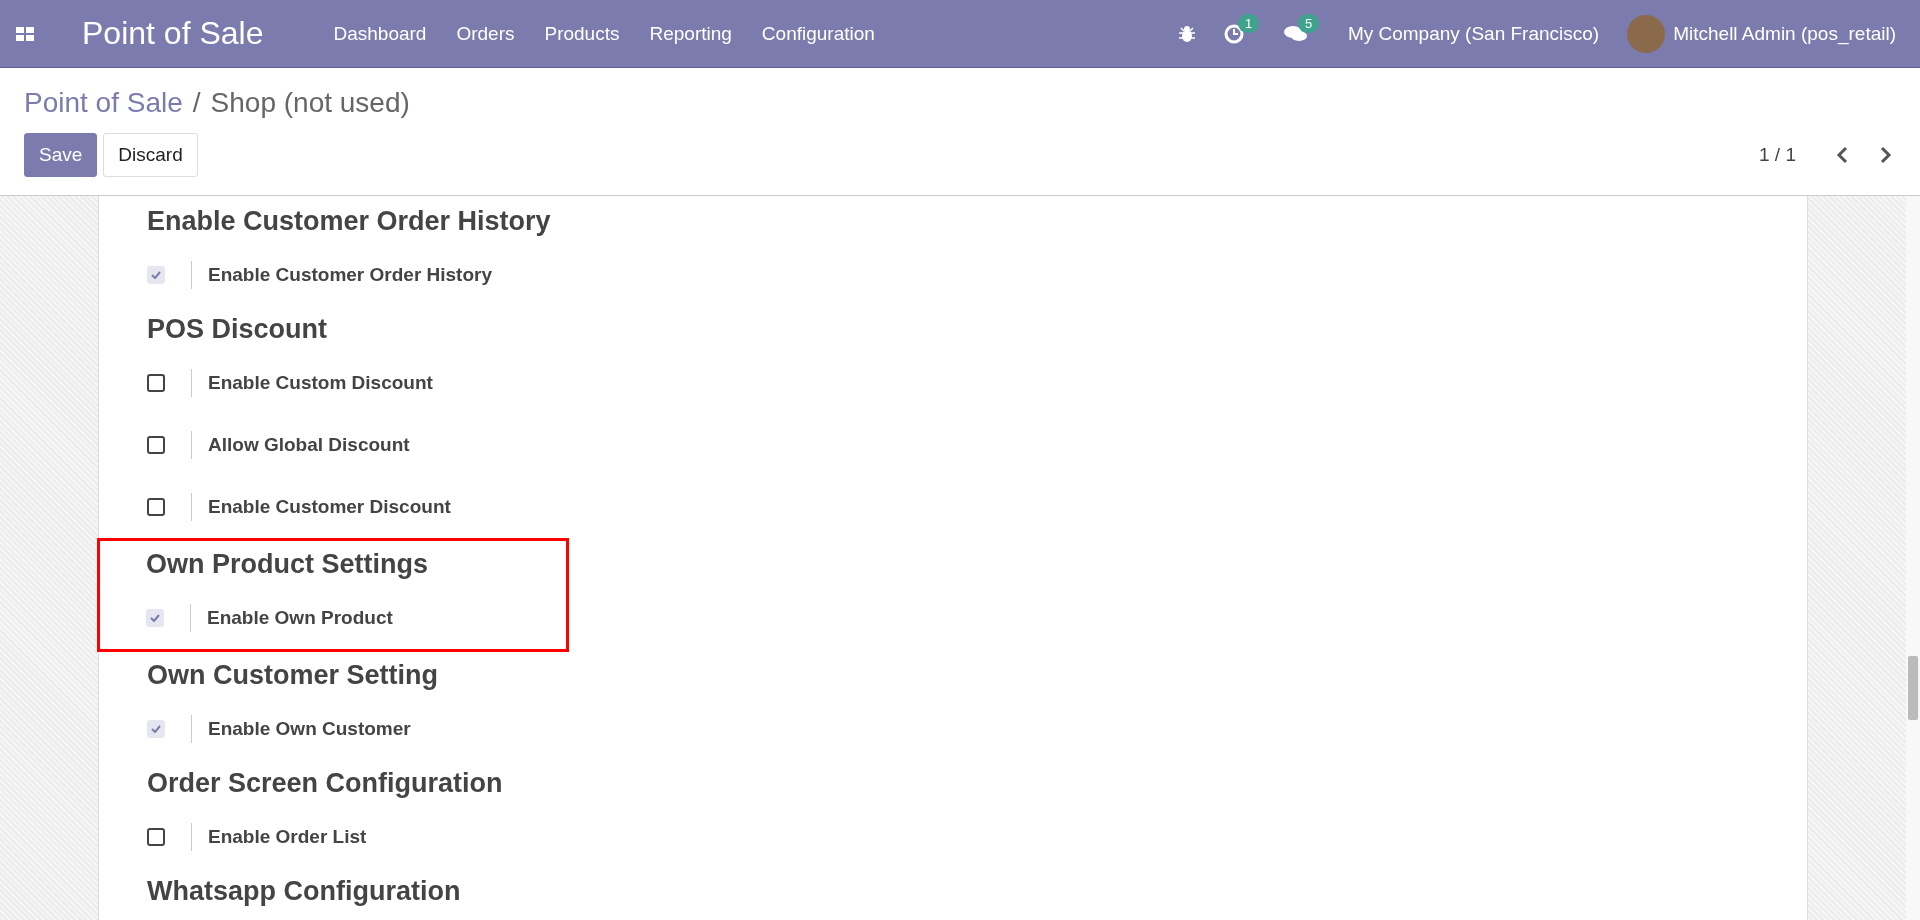 The width and height of the screenshot is (1920, 920). Describe the element at coordinates (350, 275) in the screenshot. I see `option-label: Enable Customer Order History` at that location.